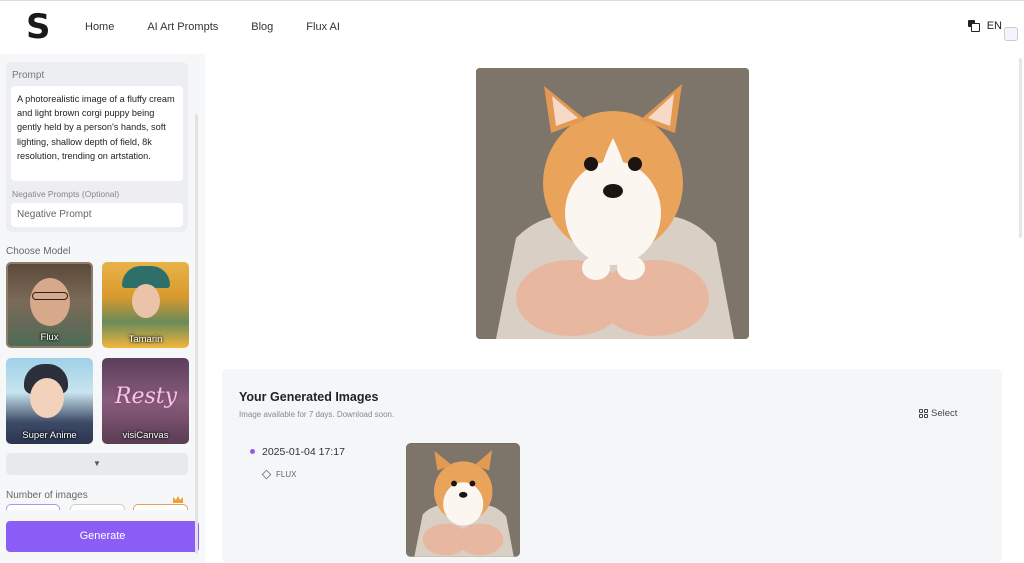 The height and width of the screenshot is (563, 1024). Describe the element at coordinates (196, 334) in the screenshot. I see `sidebar-scrollbar` at that location.